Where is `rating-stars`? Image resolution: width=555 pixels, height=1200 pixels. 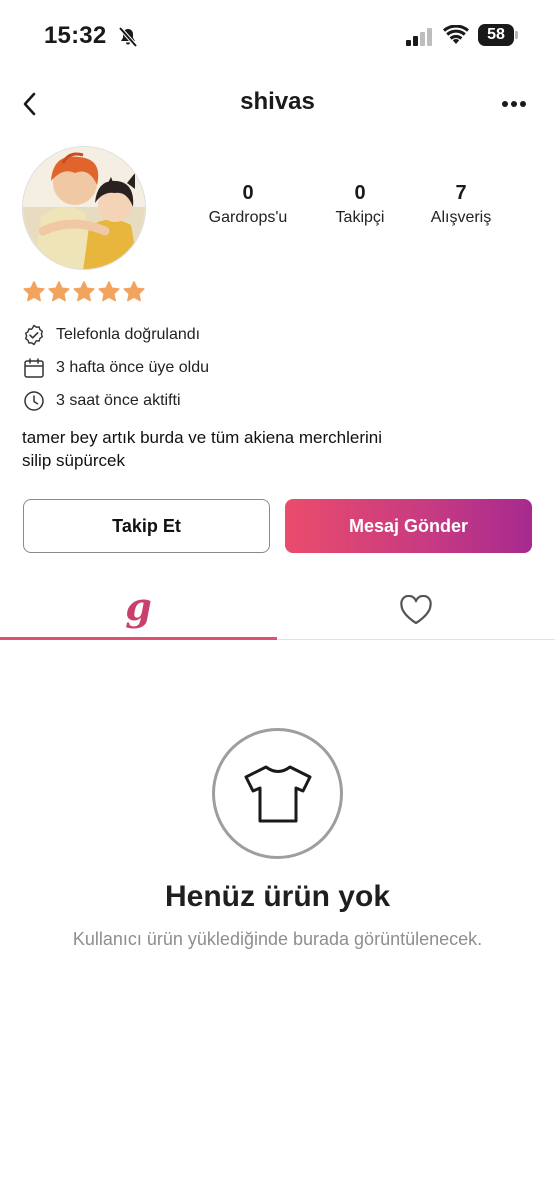 rating-stars is located at coordinates (84, 293).